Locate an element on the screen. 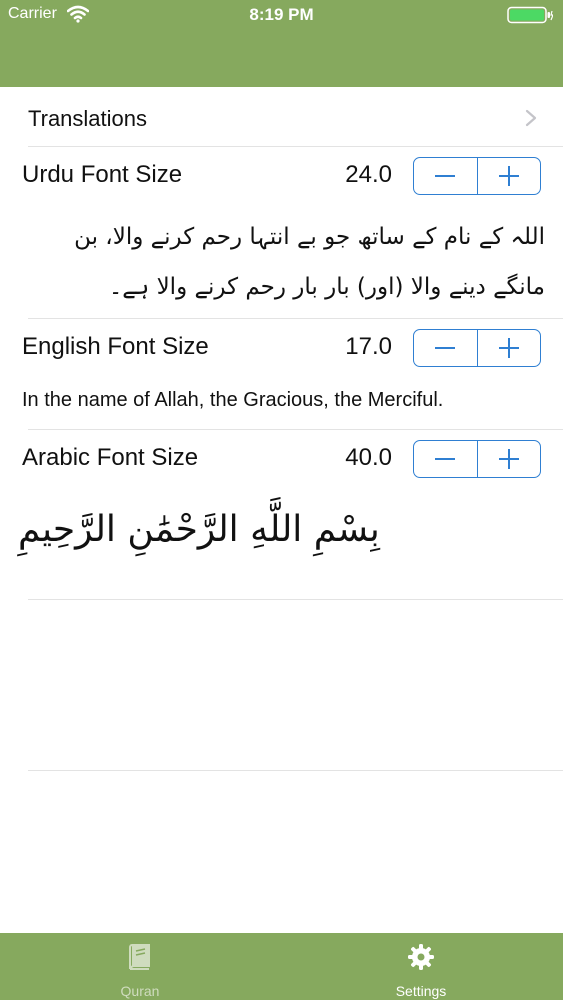 The height and width of the screenshot is (1000, 563). urdu-font-size-label: Urdu Font Size is located at coordinates (102, 174).